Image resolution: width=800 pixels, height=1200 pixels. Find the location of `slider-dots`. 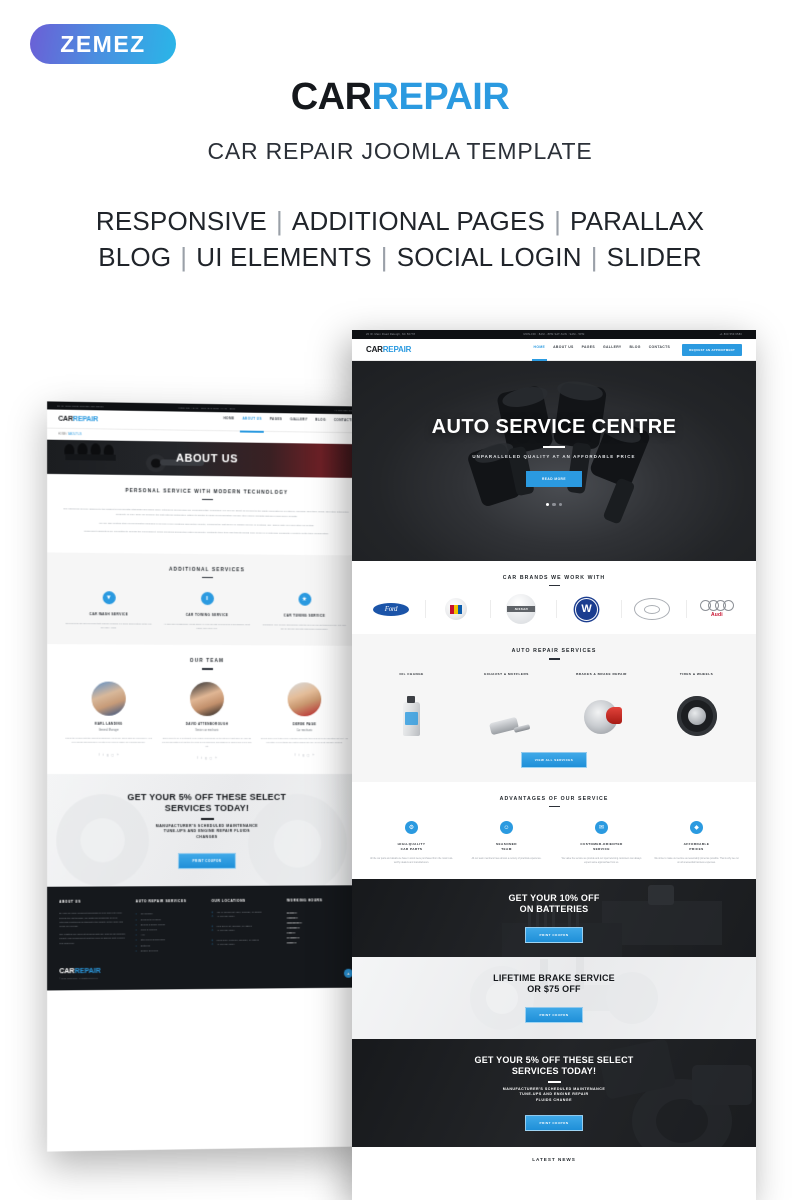

slider-dots is located at coordinates (554, 504).